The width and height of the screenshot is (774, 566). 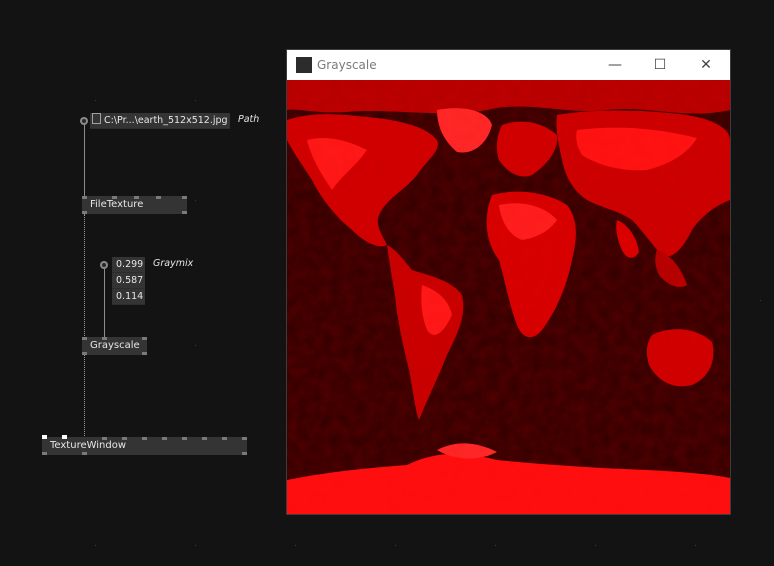 I want to click on window-title: Grayscale, so click(x=347, y=65).